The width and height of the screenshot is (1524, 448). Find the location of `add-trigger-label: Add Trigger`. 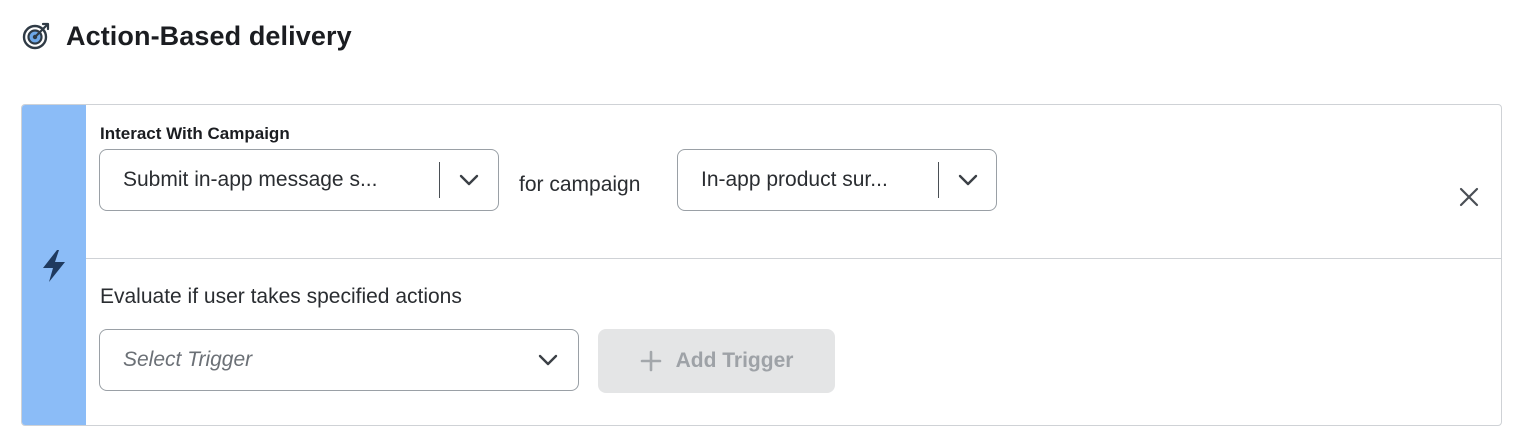

add-trigger-label: Add Trigger is located at coordinates (734, 360).